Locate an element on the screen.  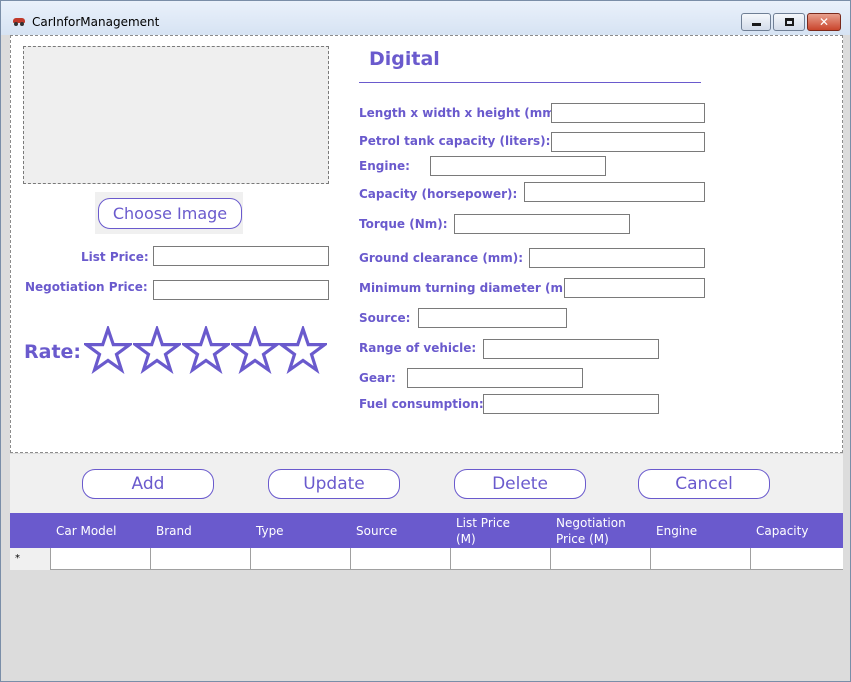
window-title: CarInforManagement is located at coordinates (96, 22).